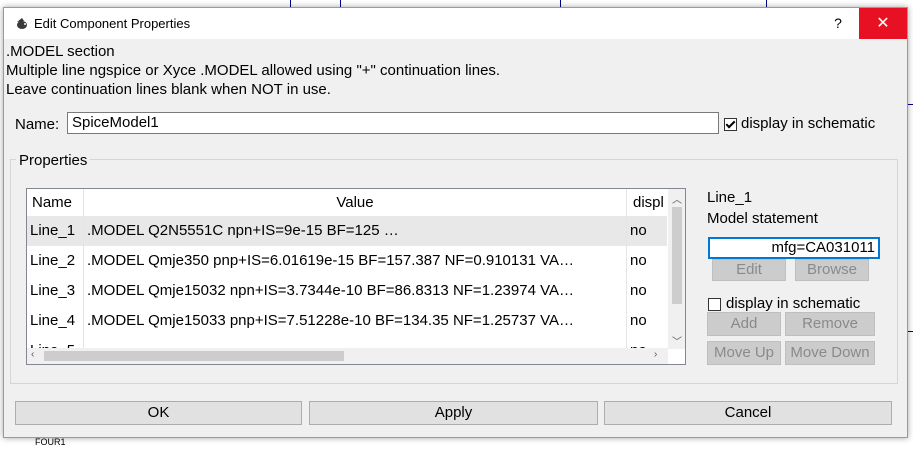 Image resolution: width=913 pixels, height=453 pixels. What do you see at coordinates (730, 124) in the screenshot?
I see `checkbox-checked-icon` at bounding box center [730, 124].